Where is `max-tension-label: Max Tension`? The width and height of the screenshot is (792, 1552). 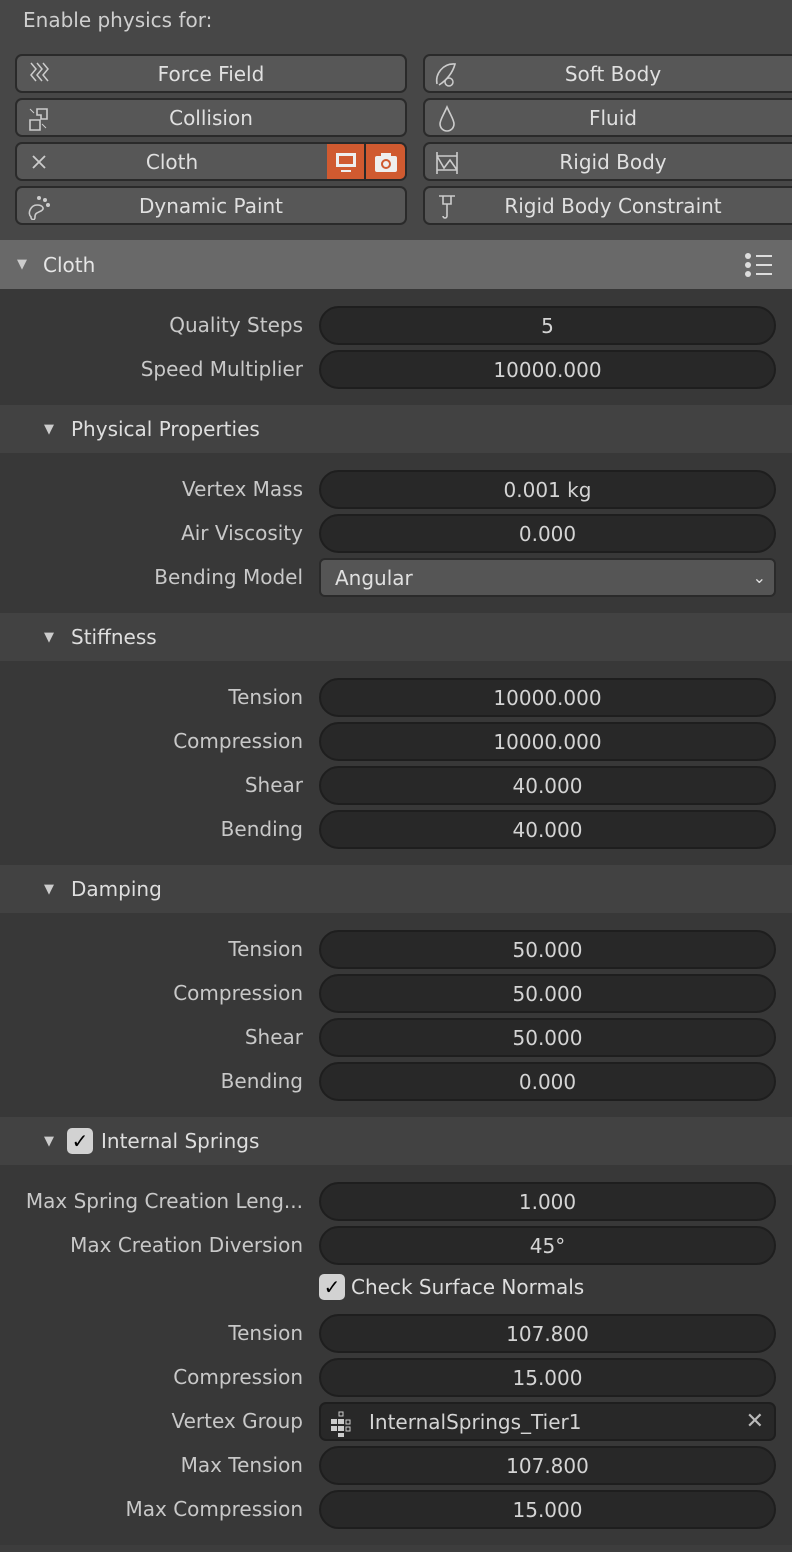 max-tension-label: Max Tension is located at coordinates (241, 1465).